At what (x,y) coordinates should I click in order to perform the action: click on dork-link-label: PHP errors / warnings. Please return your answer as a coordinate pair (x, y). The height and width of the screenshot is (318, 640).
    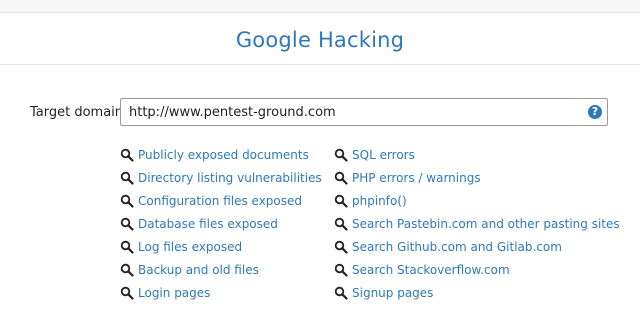
    Looking at the image, I should click on (416, 177).